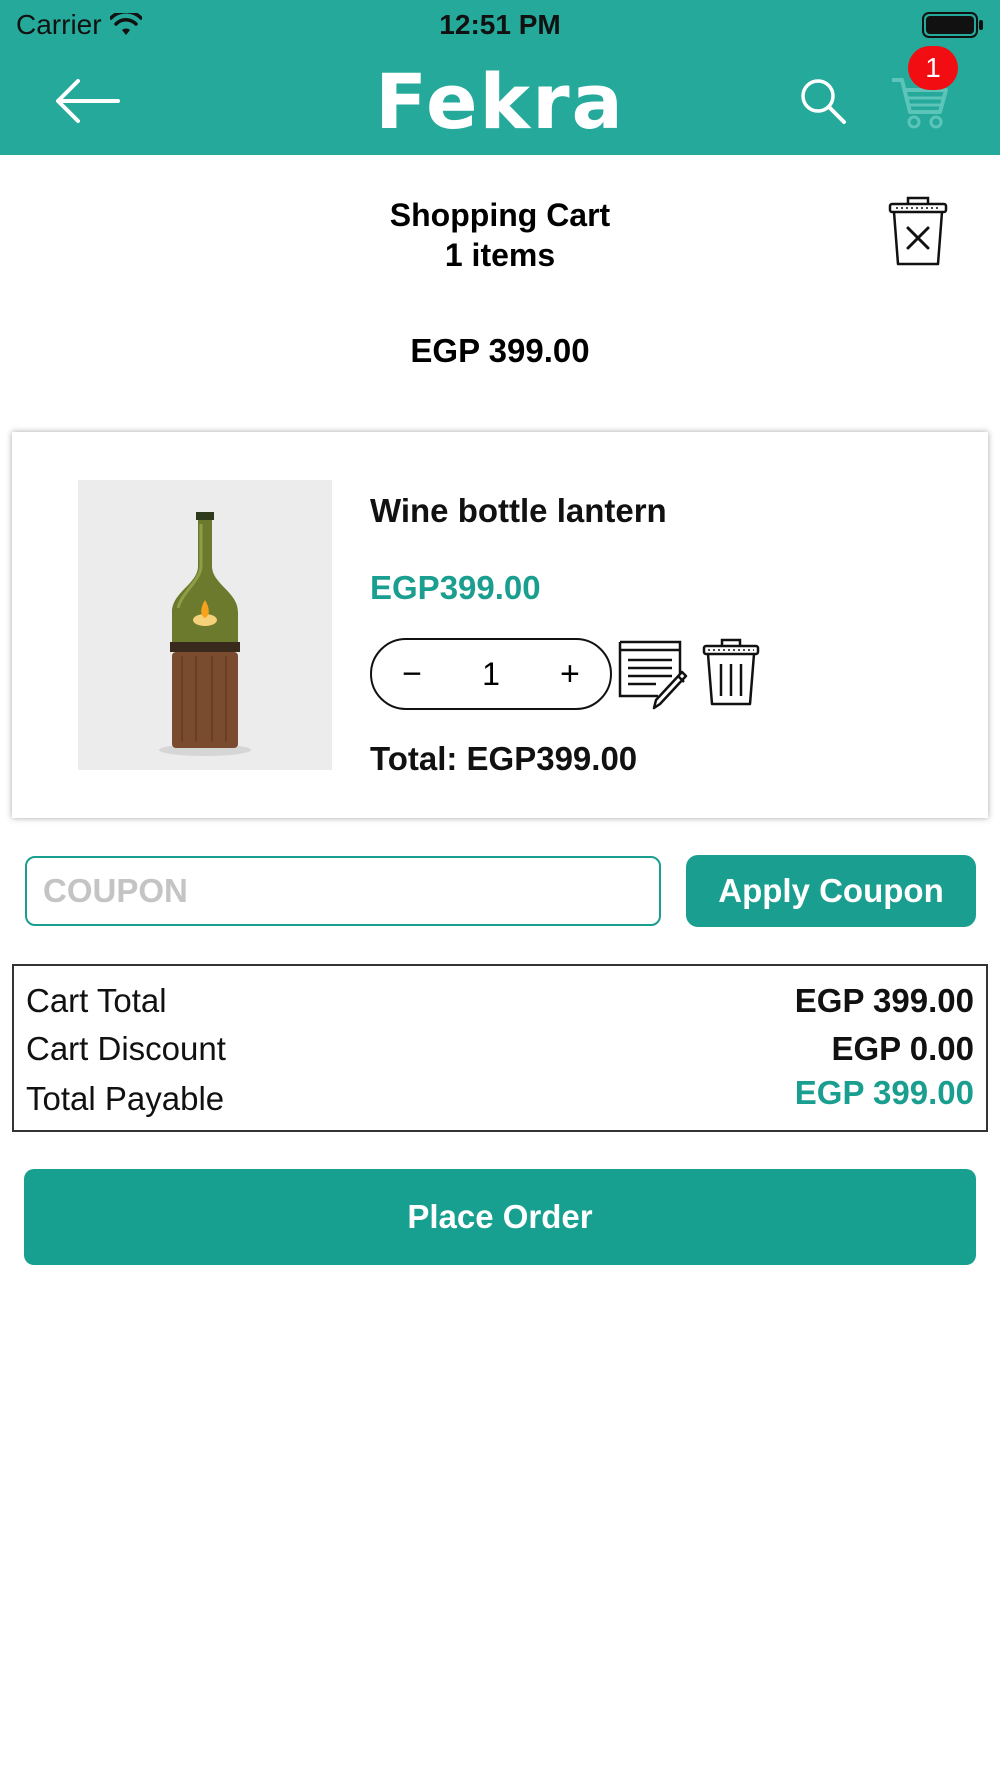 Image resolution: width=1000 pixels, height=1778 pixels. I want to click on item-total: Total: EGP399.00, so click(504, 758).